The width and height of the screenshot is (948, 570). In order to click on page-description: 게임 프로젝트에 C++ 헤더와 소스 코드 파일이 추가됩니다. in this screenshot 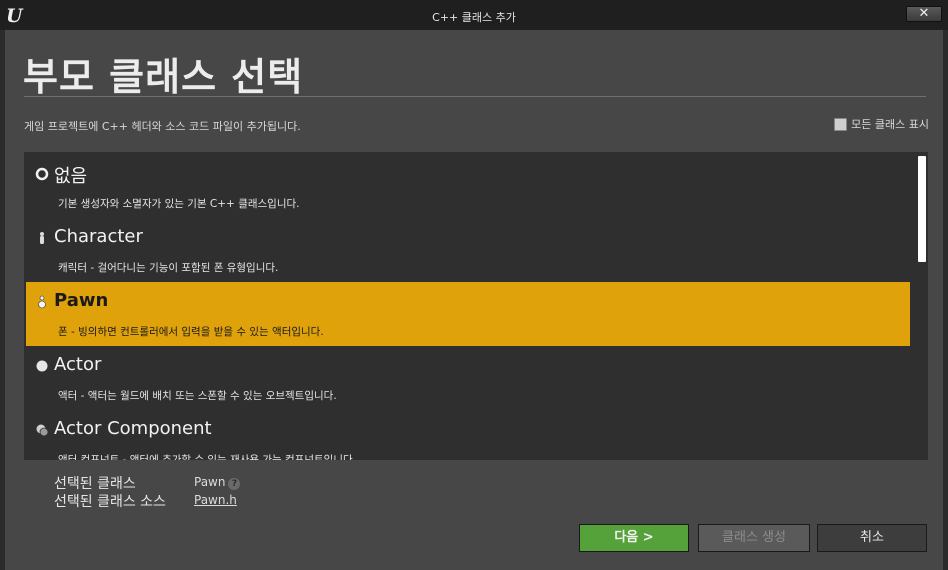, I will do `click(162, 126)`.